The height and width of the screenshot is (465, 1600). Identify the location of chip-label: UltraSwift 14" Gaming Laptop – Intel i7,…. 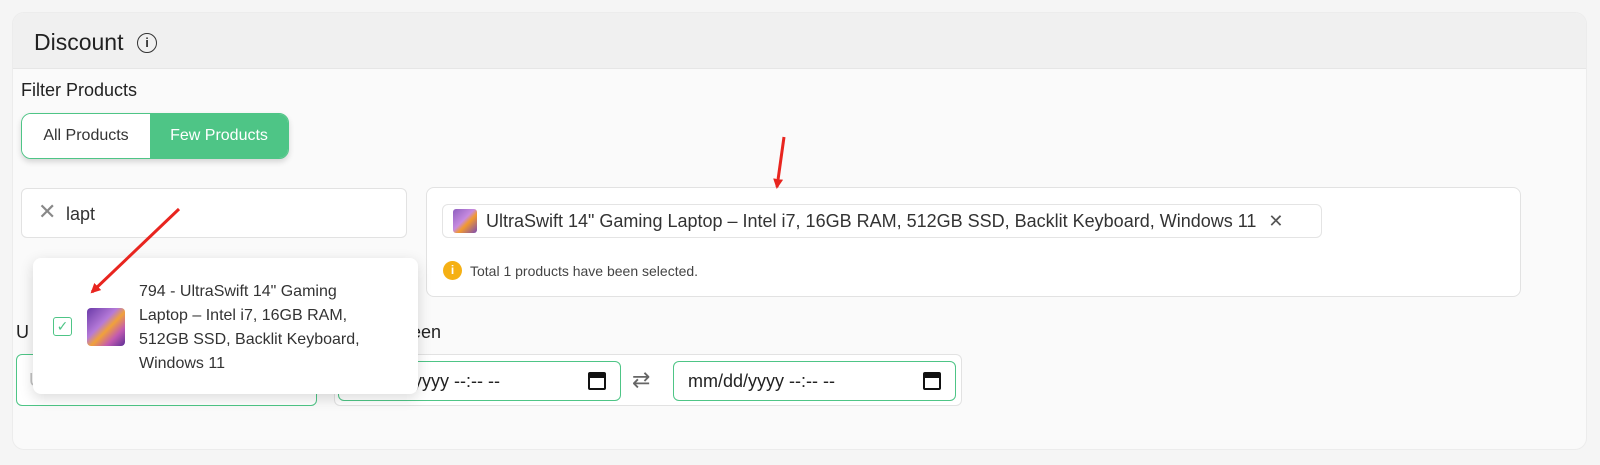
(871, 220).